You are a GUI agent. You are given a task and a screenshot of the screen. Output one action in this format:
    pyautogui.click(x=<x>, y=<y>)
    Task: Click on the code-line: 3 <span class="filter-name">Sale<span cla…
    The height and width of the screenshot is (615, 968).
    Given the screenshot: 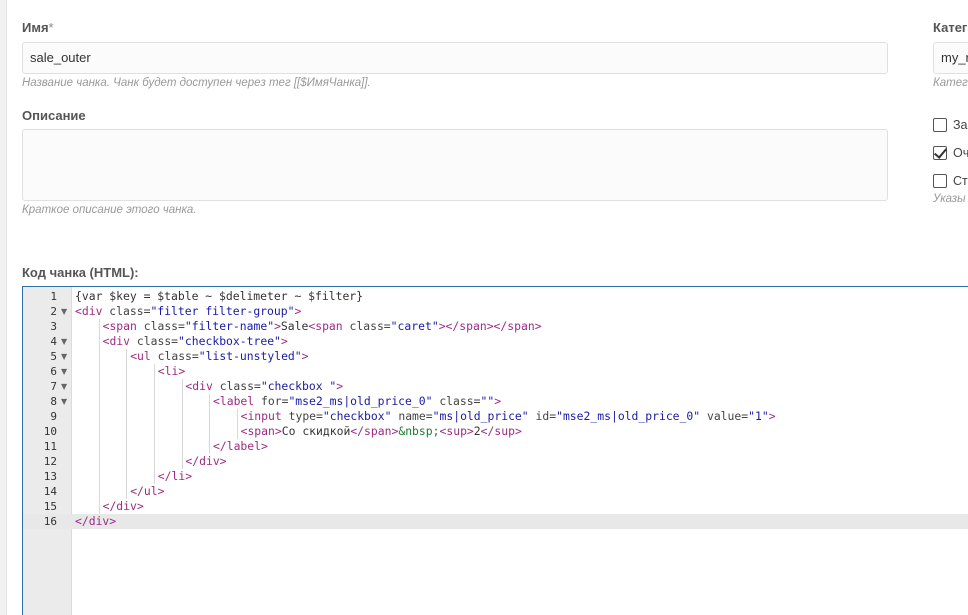 What is the action you would take?
    pyautogui.click(x=495, y=326)
    